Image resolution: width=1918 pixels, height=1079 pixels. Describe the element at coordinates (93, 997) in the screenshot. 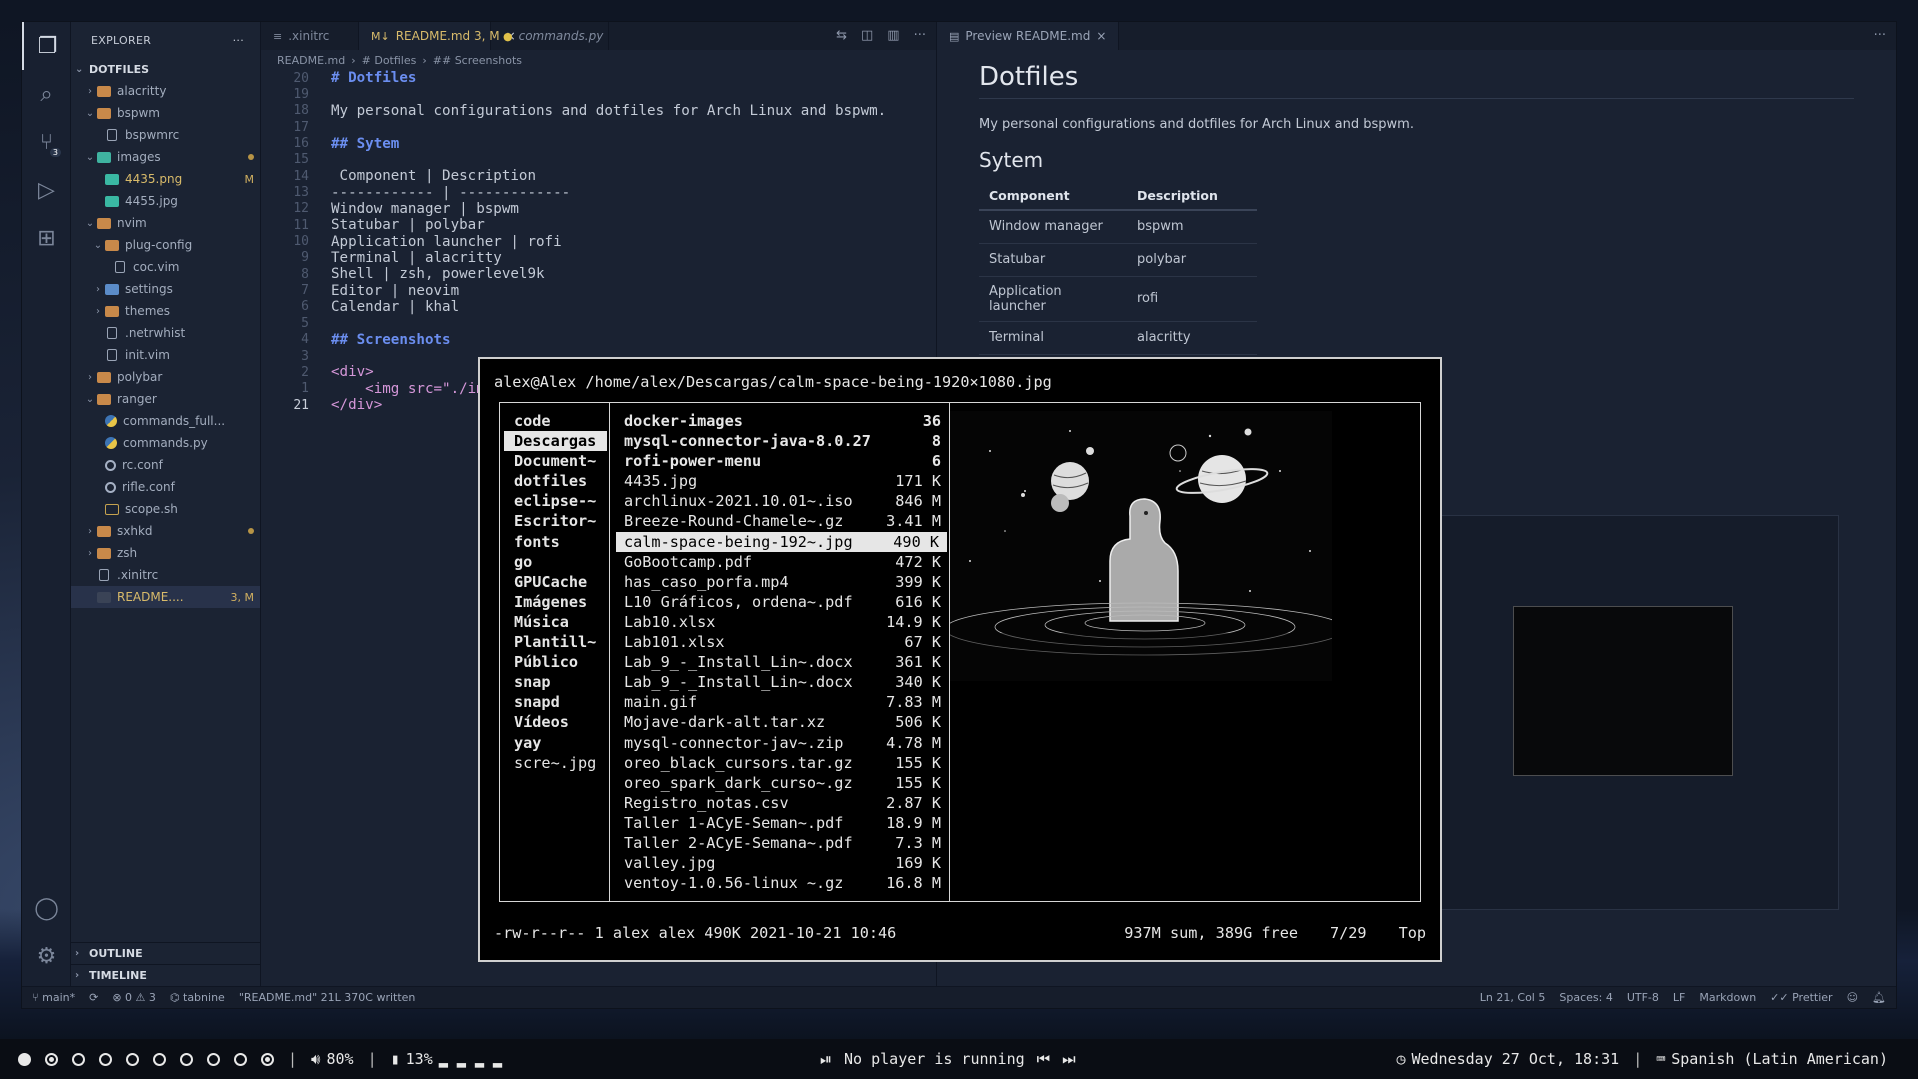

I see `sync-icon: ⟳` at that location.